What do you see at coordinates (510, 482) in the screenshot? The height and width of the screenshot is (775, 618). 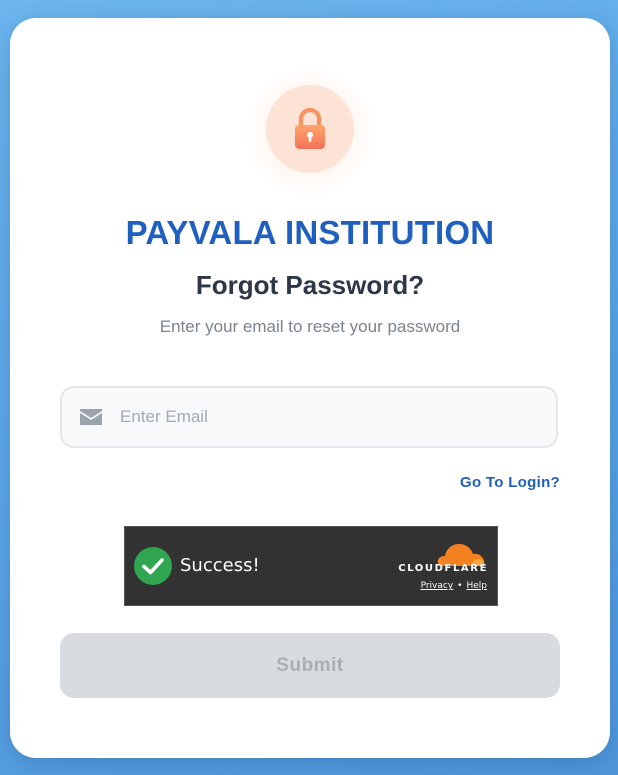 I see `go-to-login-link: Go To Login?` at bounding box center [510, 482].